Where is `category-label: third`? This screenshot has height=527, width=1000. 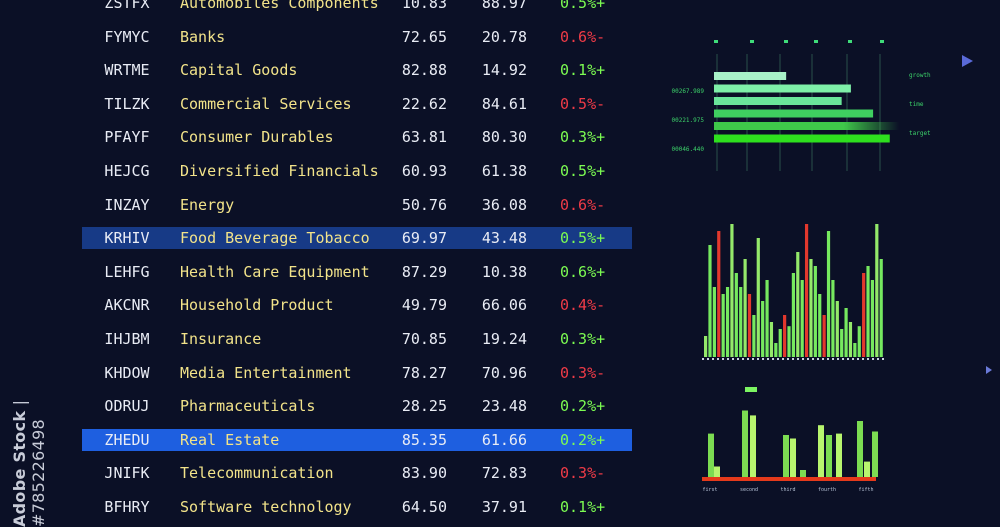 category-label: third is located at coordinates (787, 490).